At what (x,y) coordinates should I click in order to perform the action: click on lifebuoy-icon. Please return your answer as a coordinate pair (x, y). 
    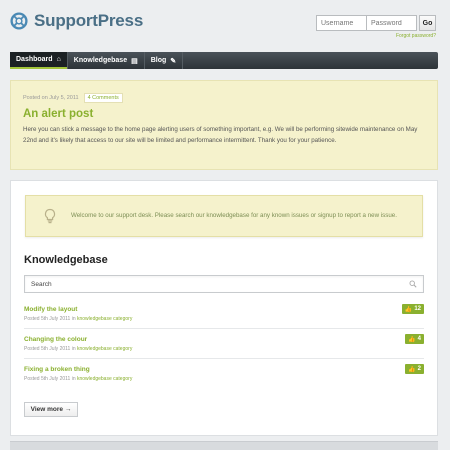
    Looking at the image, I should click on (19, 21).